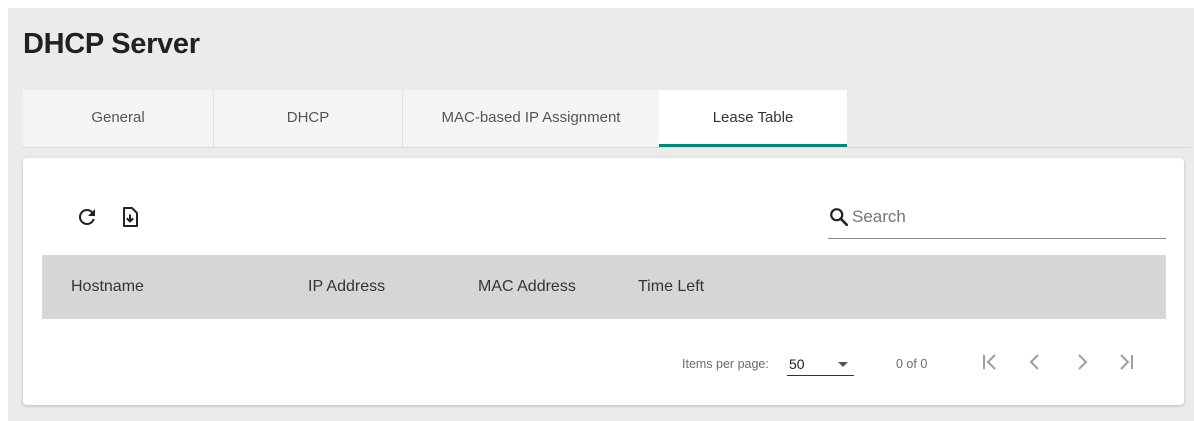  Describe the element at coordinates (753, 145) in the screenshot. I see `active-tab-indicator` at that location.